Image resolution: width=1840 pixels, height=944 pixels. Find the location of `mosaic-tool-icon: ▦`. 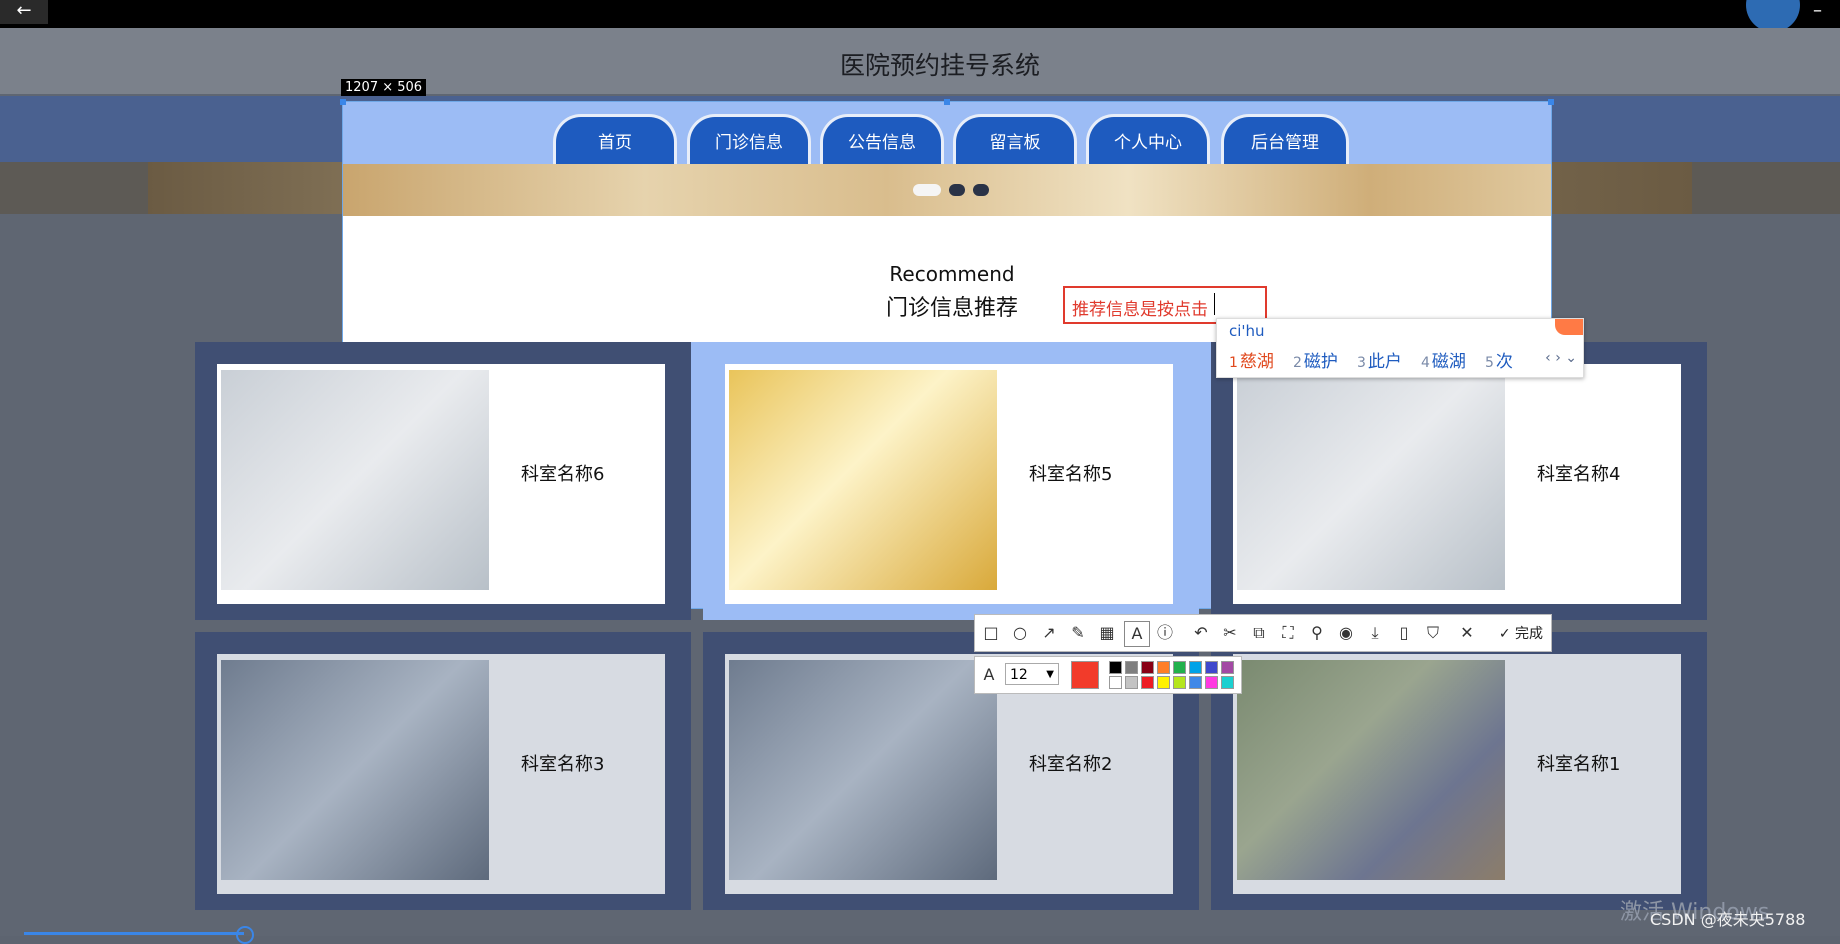

mosaic-tool-icon: ▦ is located at coordinates (1107, 633).